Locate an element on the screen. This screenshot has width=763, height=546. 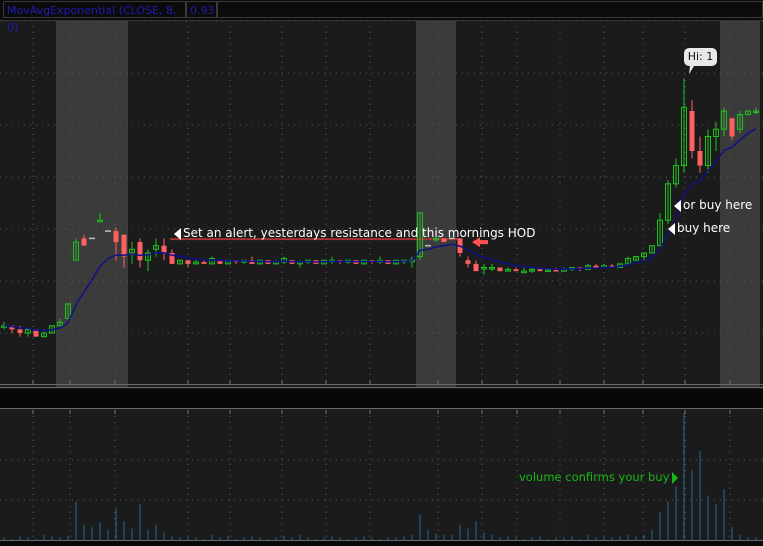
volume-annotation: volume confirms your buy is located at coordinates (599, 477).